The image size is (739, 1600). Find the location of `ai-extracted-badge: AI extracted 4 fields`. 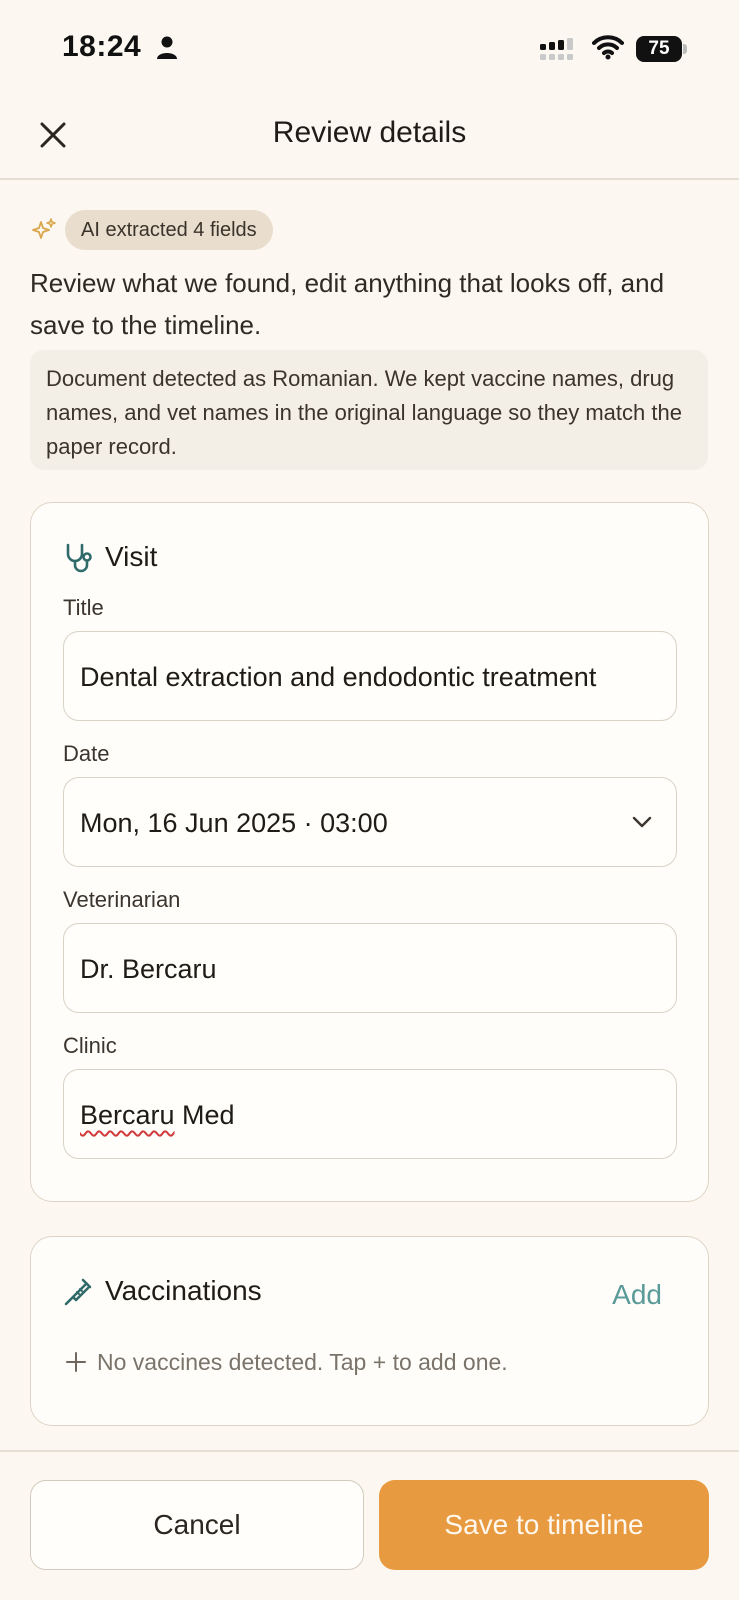

ai-extracted-badge: AI extracted 4 fields is located at coordinates (169, 230).